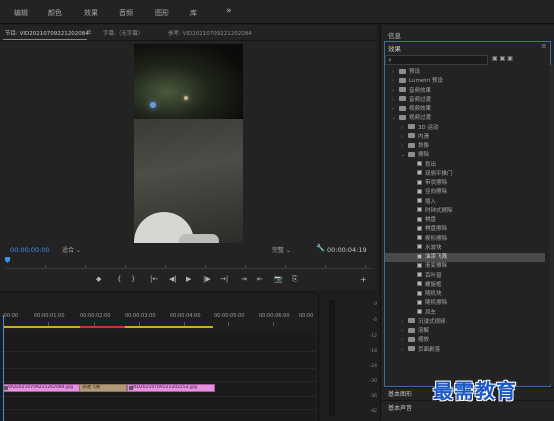 This screenshot has height=421, width=554. Describe the element at coordinates (428, 192) in the screenshot. I see `effect-item: 径向擦除` at that location.